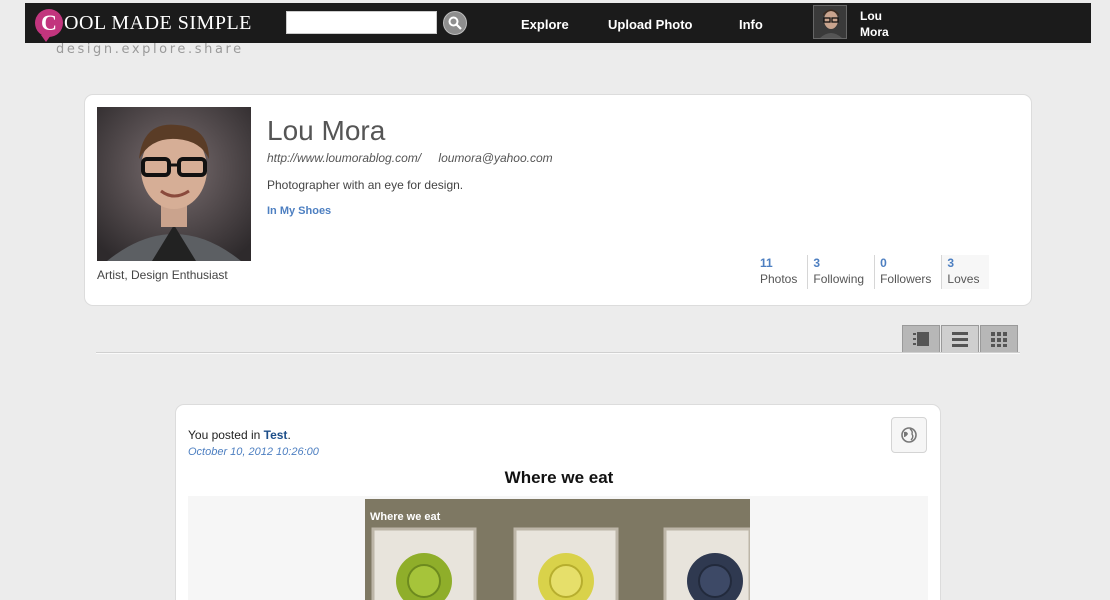  I want to click on stat-count: 11, so click(766, 263).